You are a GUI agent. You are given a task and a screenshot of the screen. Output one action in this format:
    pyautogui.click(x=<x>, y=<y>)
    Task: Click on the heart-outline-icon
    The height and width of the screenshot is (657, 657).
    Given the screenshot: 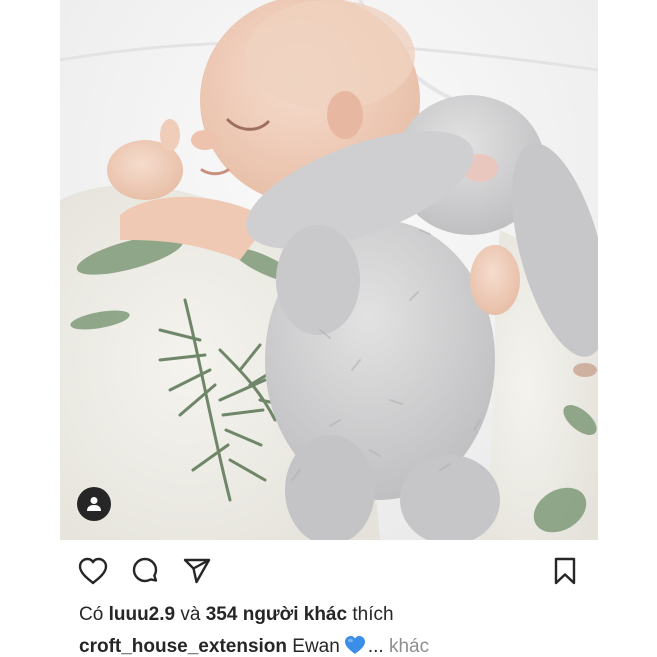 What is the action you would take?
    pyautogui.click(x=93, y=571)
    